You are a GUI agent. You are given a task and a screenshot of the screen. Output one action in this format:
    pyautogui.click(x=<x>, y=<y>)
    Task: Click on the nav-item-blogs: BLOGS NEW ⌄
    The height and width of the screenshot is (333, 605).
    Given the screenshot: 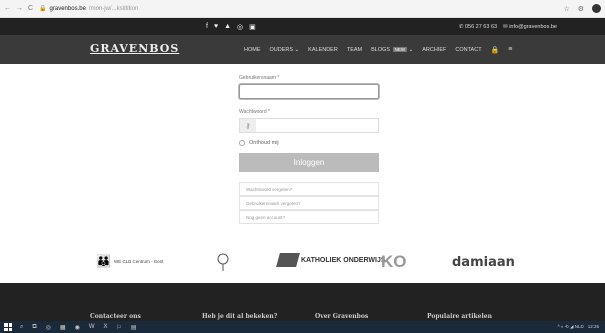 What is the action you would take?
    pyautogui.click(x=392, y=49)
    